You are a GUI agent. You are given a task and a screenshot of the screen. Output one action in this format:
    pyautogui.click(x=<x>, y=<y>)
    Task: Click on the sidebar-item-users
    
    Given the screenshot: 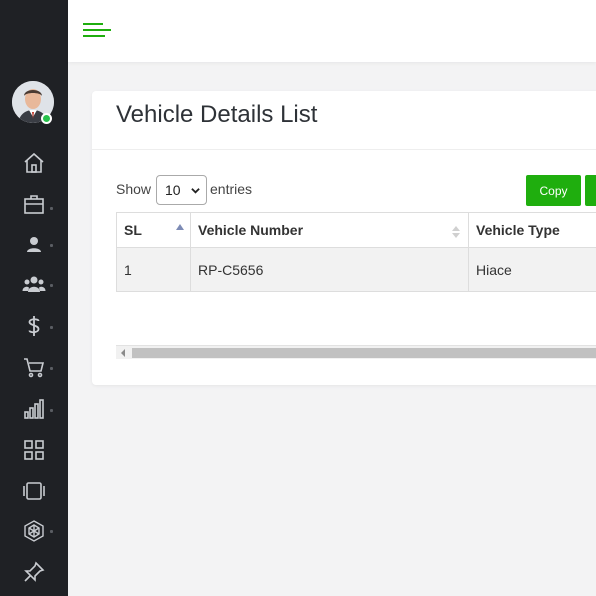 What is the action you would take?
    pyautogui.click(x=34, y=284)
    